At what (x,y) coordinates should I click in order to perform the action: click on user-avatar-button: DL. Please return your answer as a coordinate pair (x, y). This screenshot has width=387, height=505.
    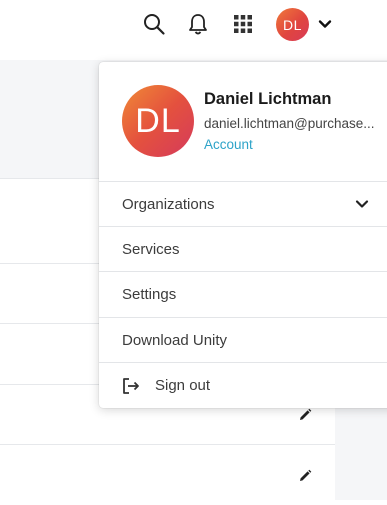
    Looking at the image, I should click on (292, 24).